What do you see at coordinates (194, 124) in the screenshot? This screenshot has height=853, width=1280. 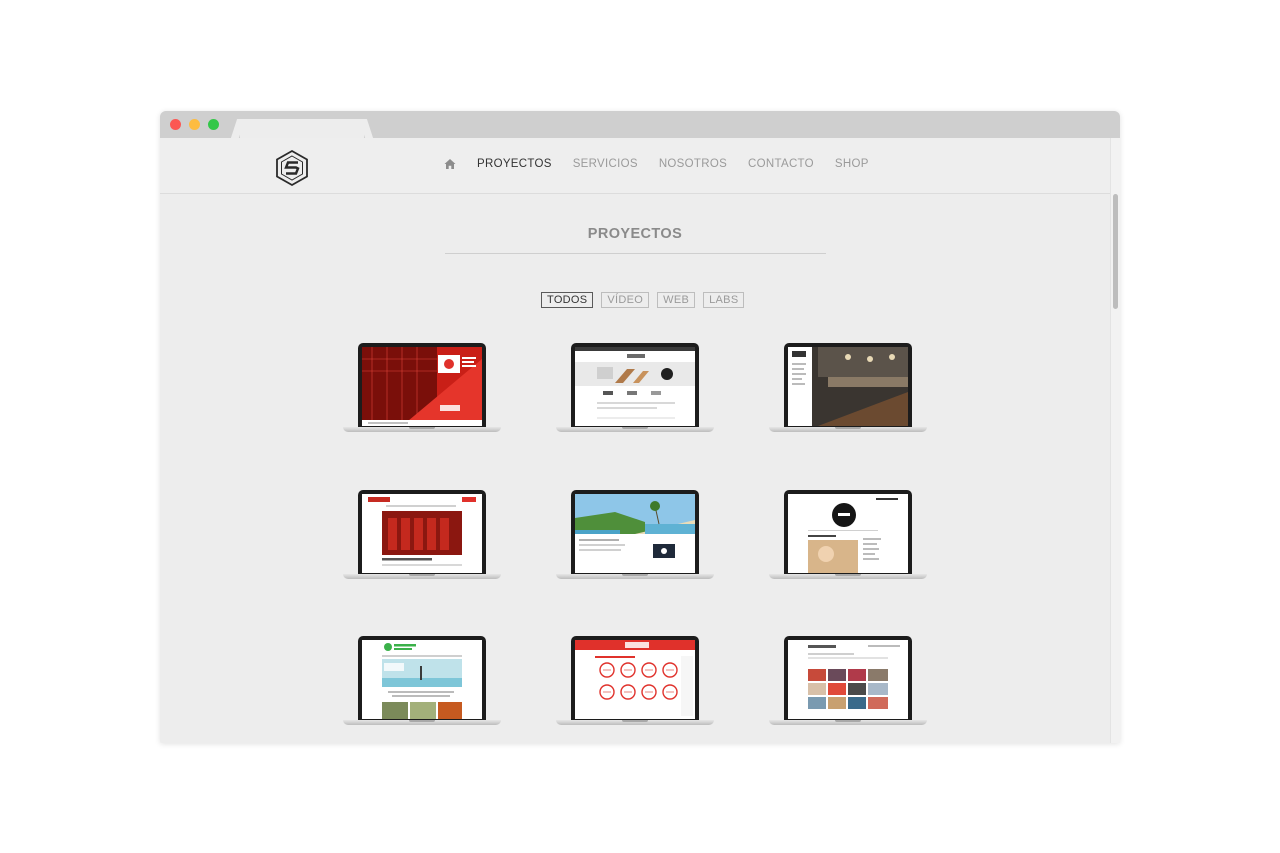 I see `minimize-window-button` at bounding box center [194, 124].